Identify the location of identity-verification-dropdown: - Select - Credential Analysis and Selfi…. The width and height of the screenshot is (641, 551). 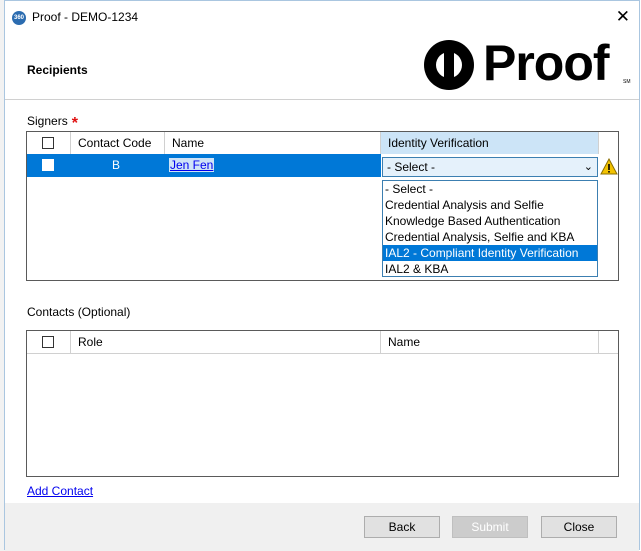
(490, 228).